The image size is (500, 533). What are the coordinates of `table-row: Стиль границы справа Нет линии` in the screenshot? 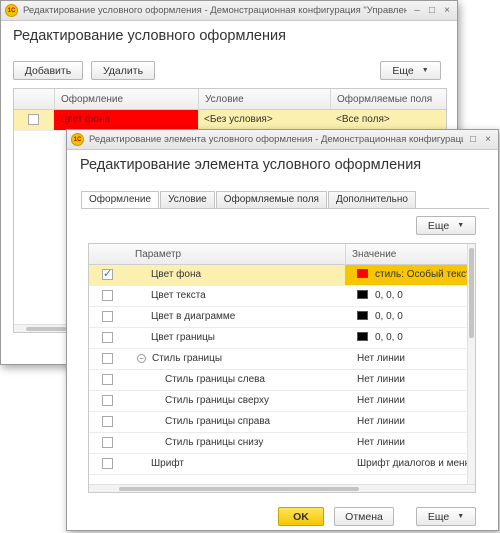 It's located at (282, 422).